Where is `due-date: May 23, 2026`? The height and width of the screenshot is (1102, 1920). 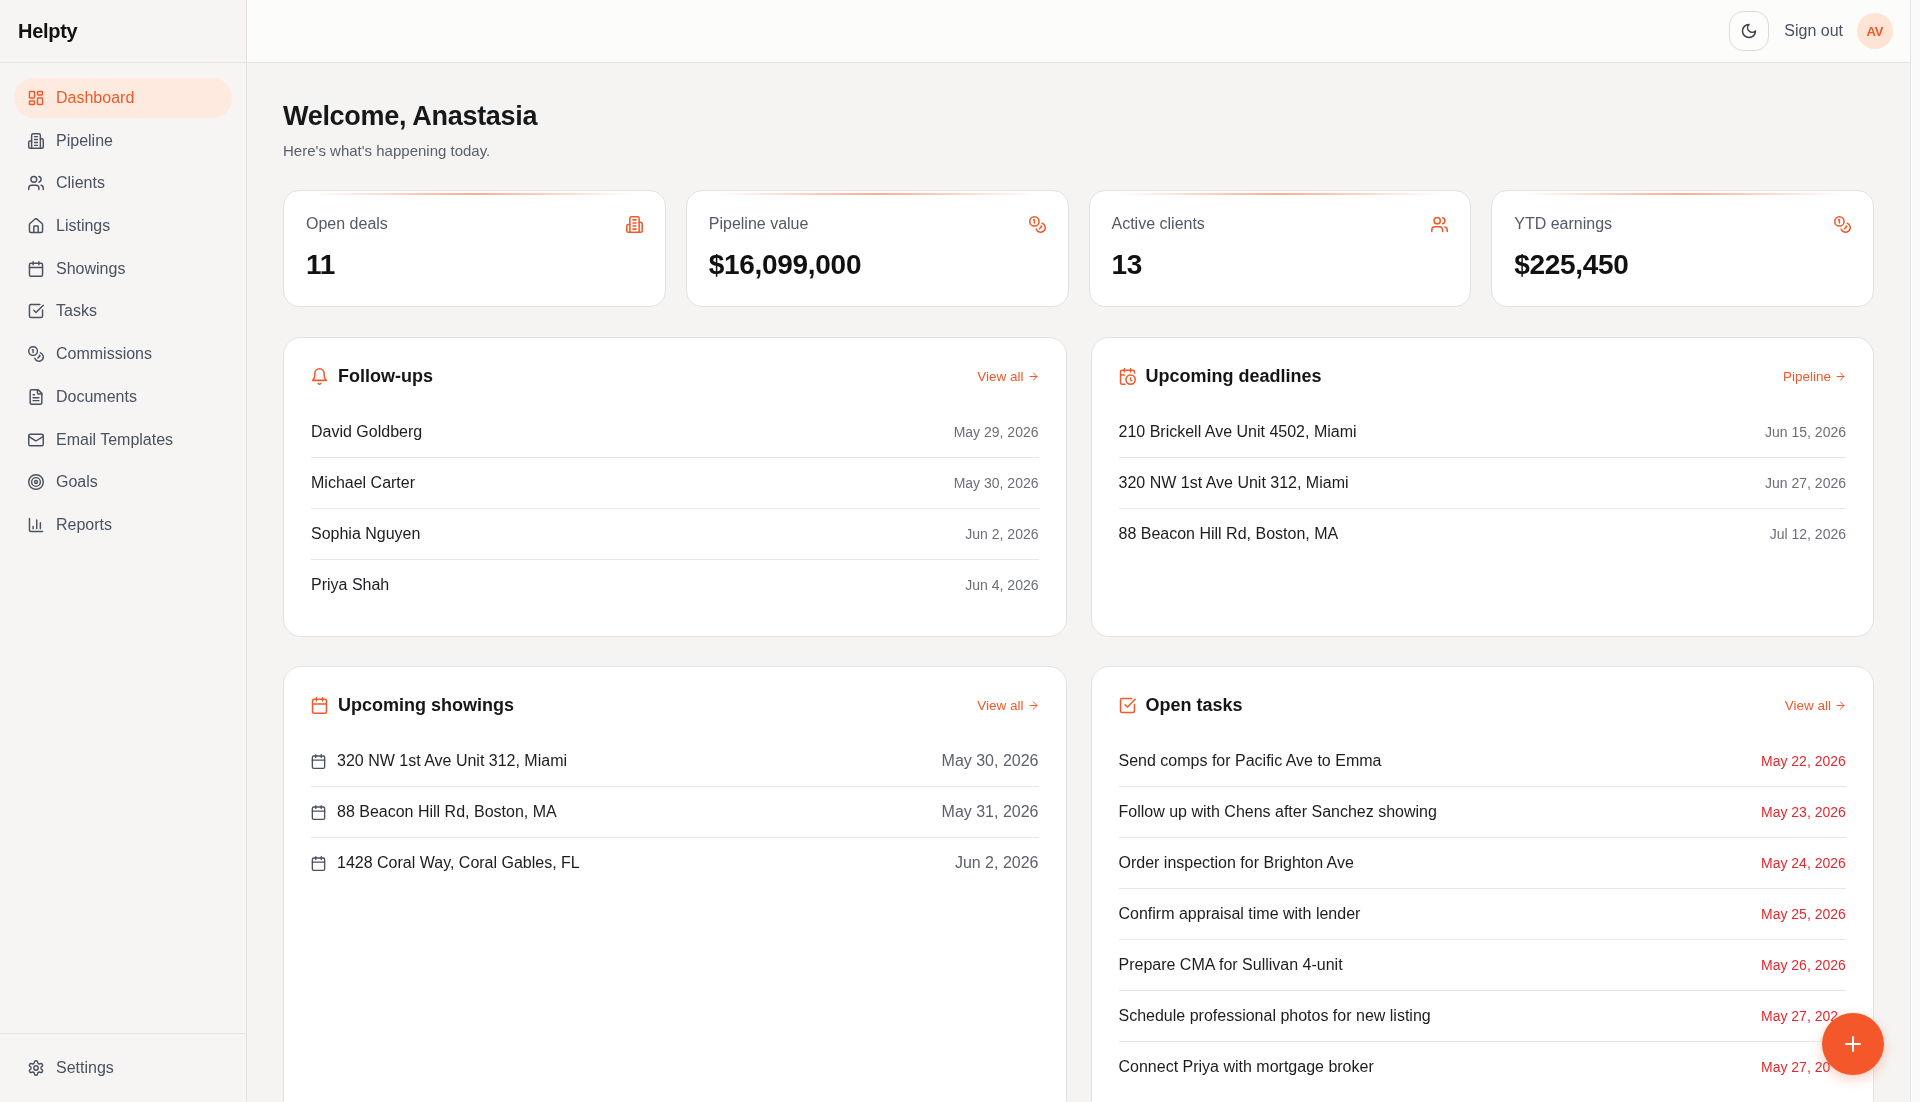
due-date: May 23, 2026 is located at coordinates (1803, 812).